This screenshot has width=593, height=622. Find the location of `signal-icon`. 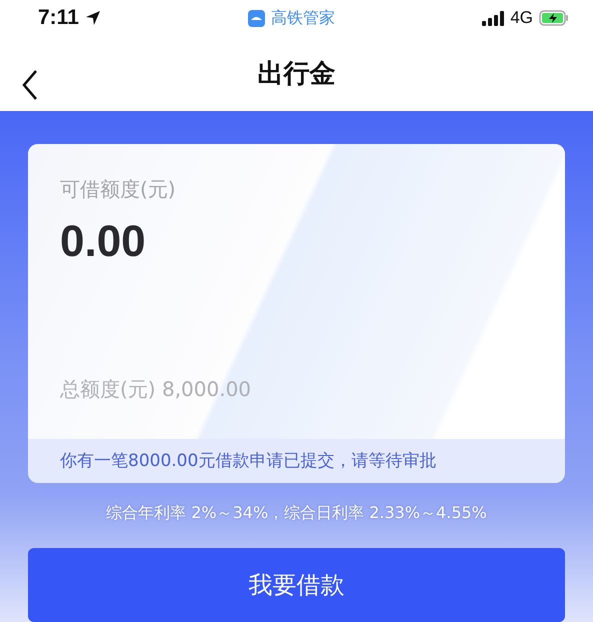

signal-icon is located at coordinates (493, 18).